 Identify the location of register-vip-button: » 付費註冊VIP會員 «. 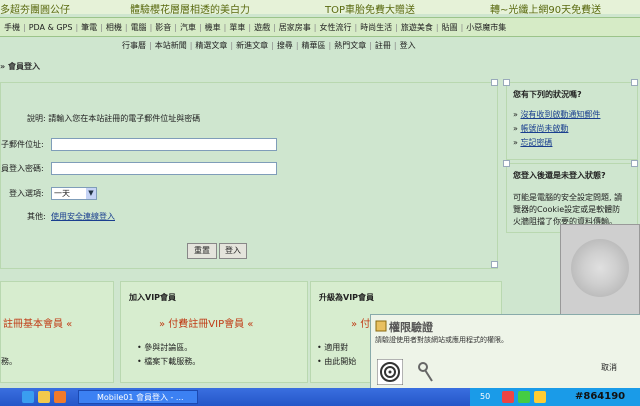
(206, 322).